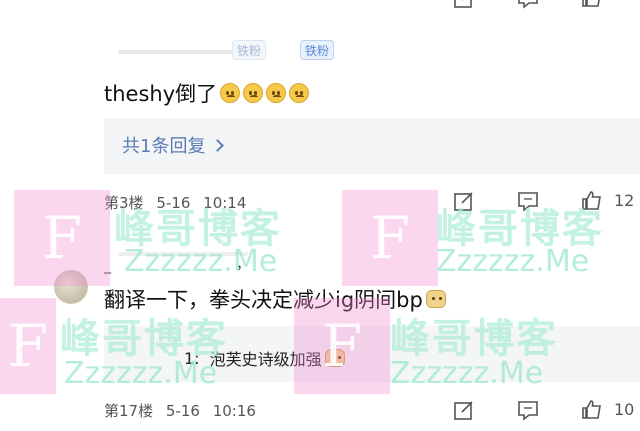 This screenshot has width=640, height=431. Describe the element at coordinates (624, 200) in the screenshot. I see `like-count: 12` at that location.